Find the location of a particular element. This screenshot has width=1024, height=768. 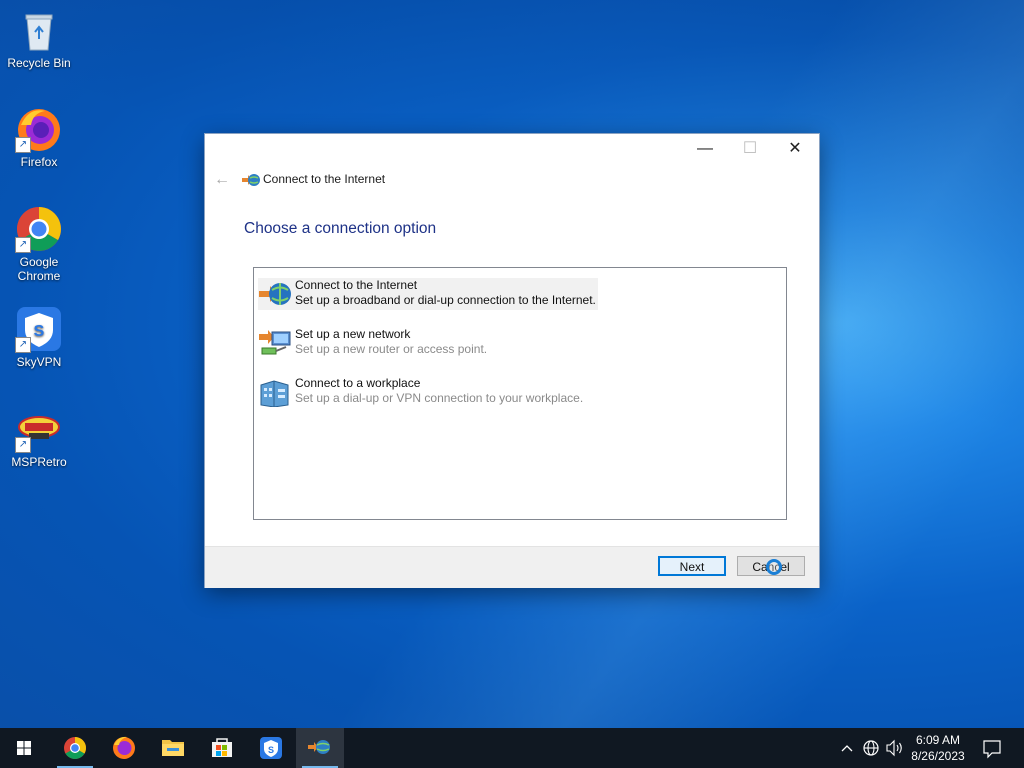

clock-time: 6:09 AM is located at coordinates (938, 740).